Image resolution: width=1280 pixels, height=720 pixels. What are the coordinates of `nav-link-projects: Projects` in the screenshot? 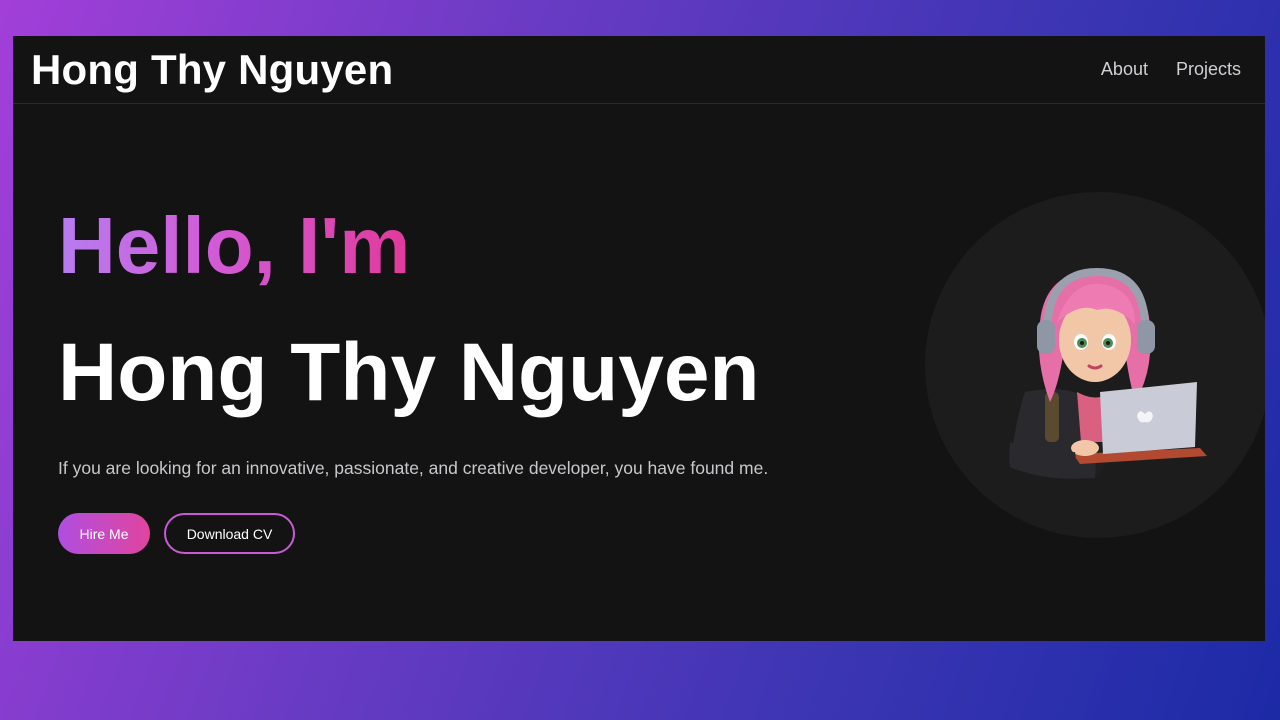 It's located at (1208, 69).